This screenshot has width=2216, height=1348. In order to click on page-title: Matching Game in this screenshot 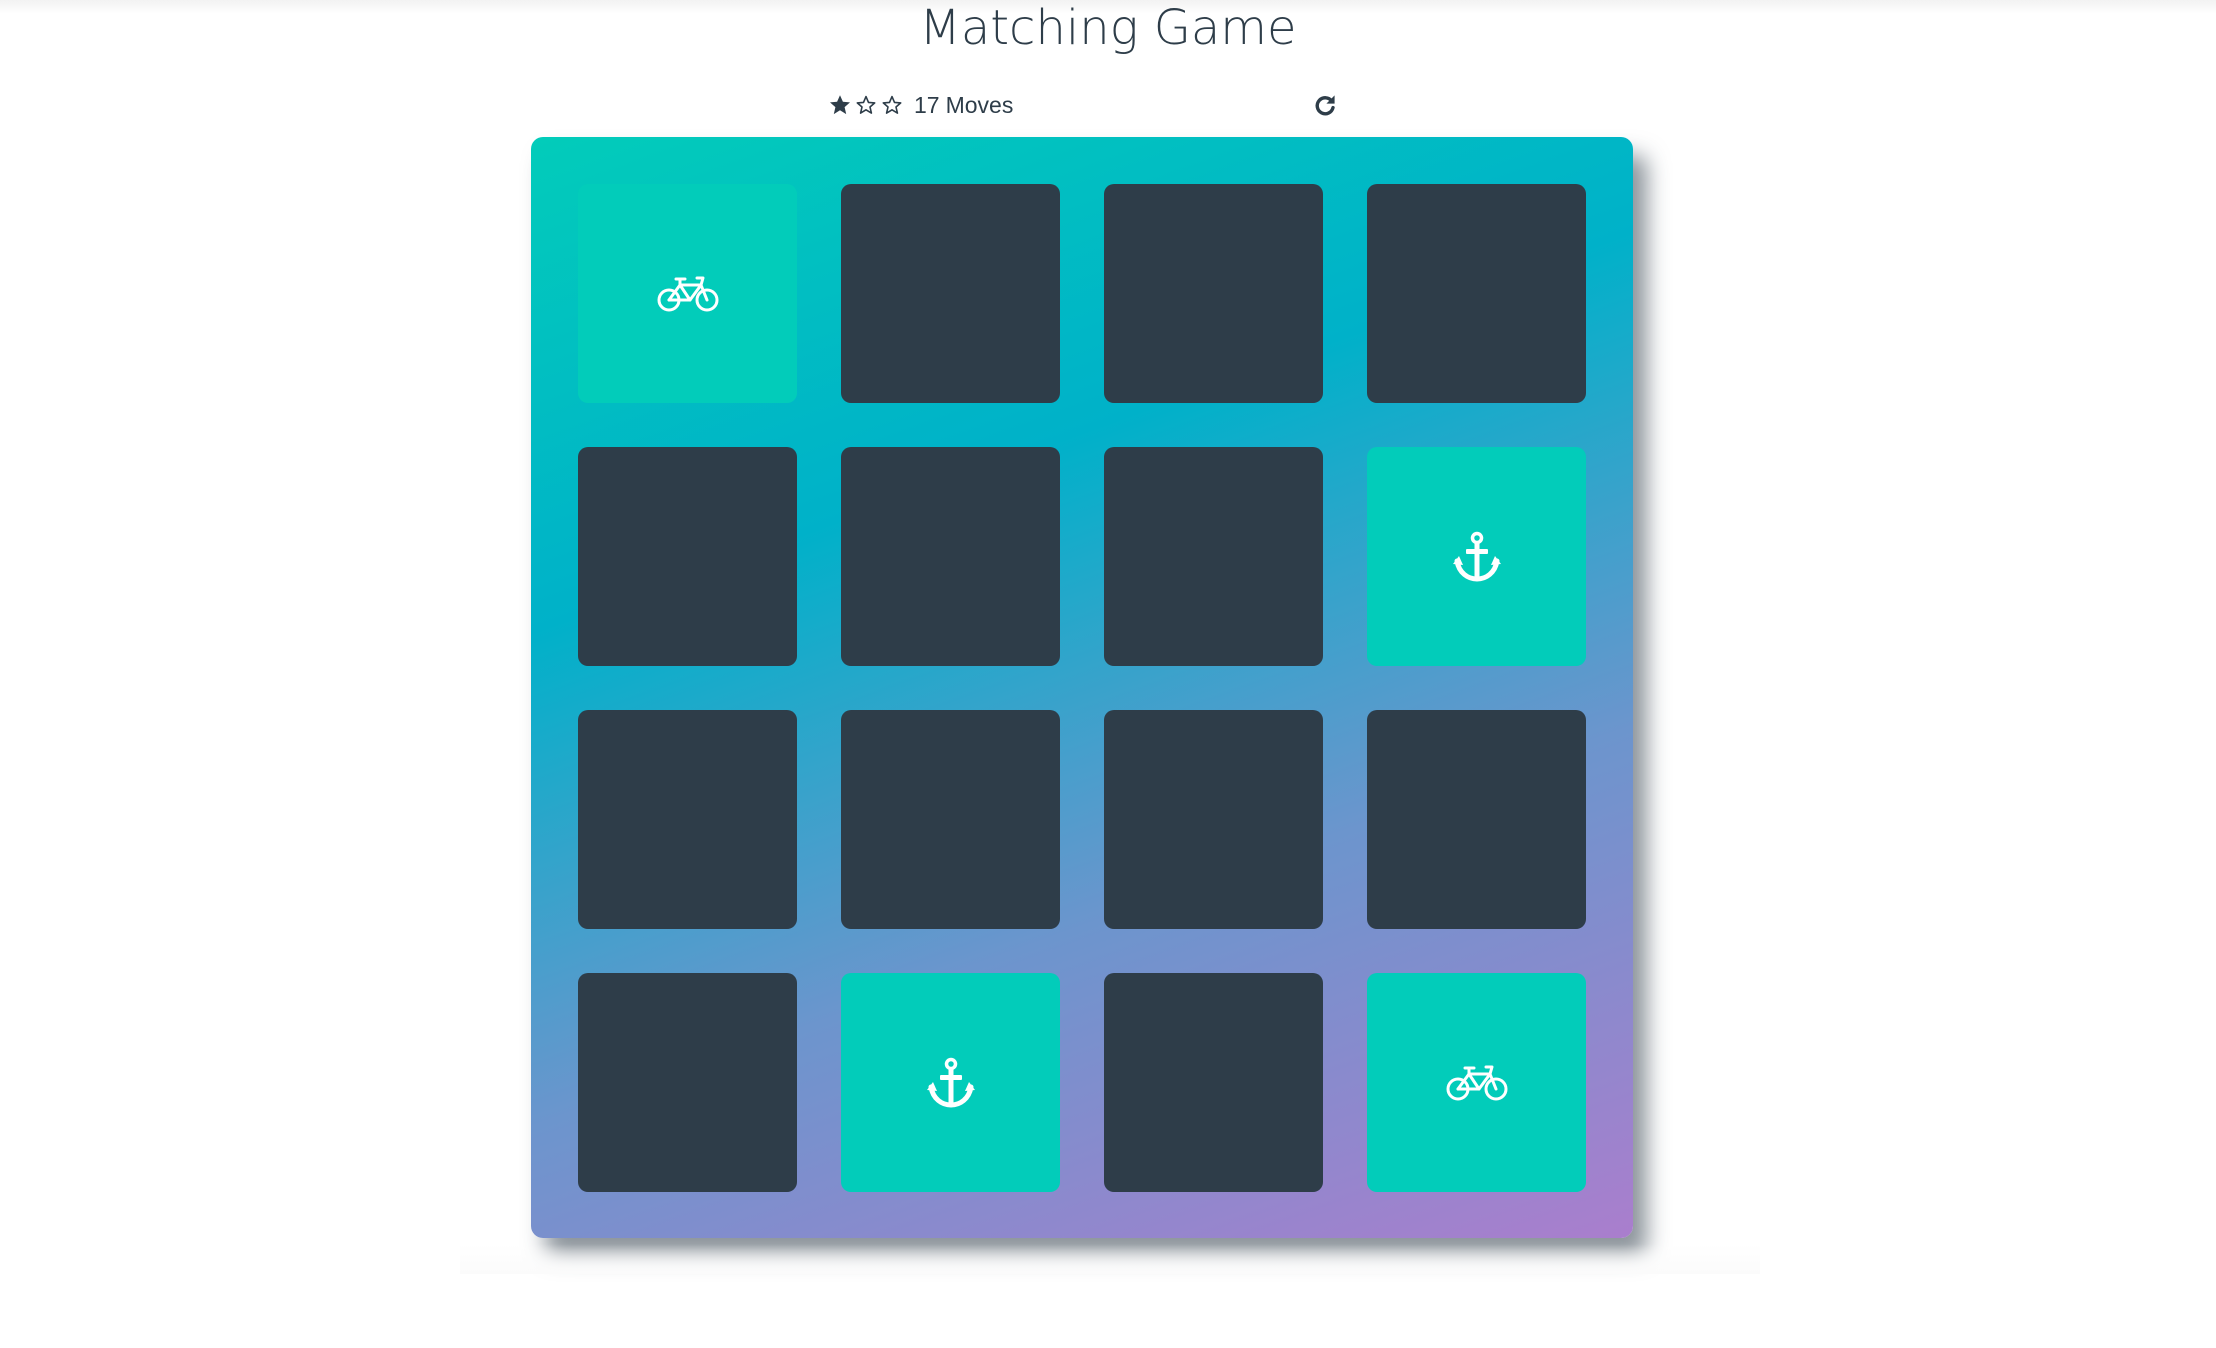, I will do `click(1108, 28)`.